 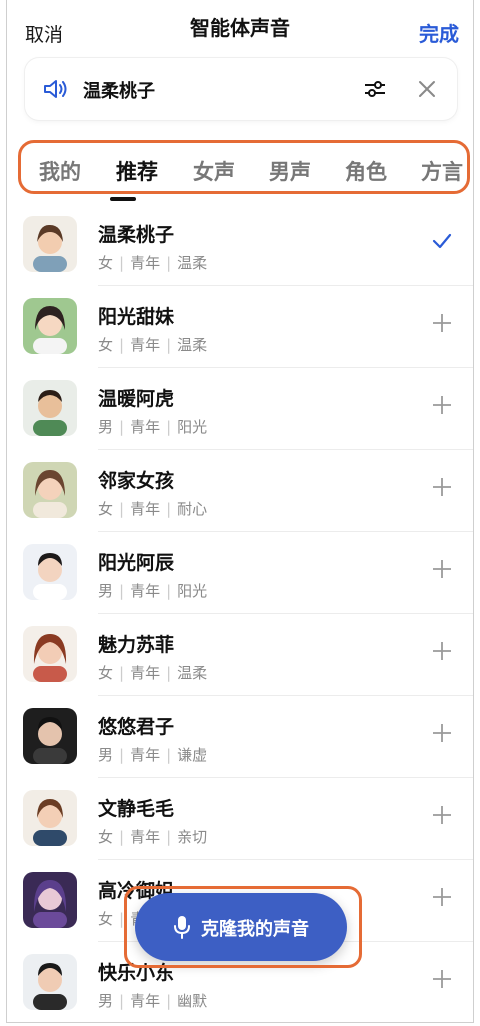 I want to click on done-button: 完成, so click(x=439, y=32).